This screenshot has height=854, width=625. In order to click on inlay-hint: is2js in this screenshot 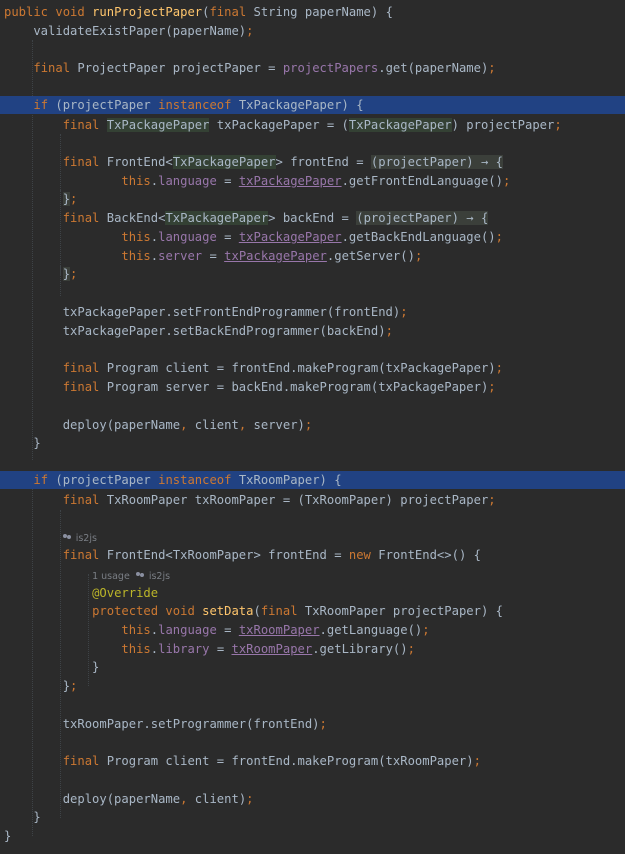, I will do `click(312, 537)`.